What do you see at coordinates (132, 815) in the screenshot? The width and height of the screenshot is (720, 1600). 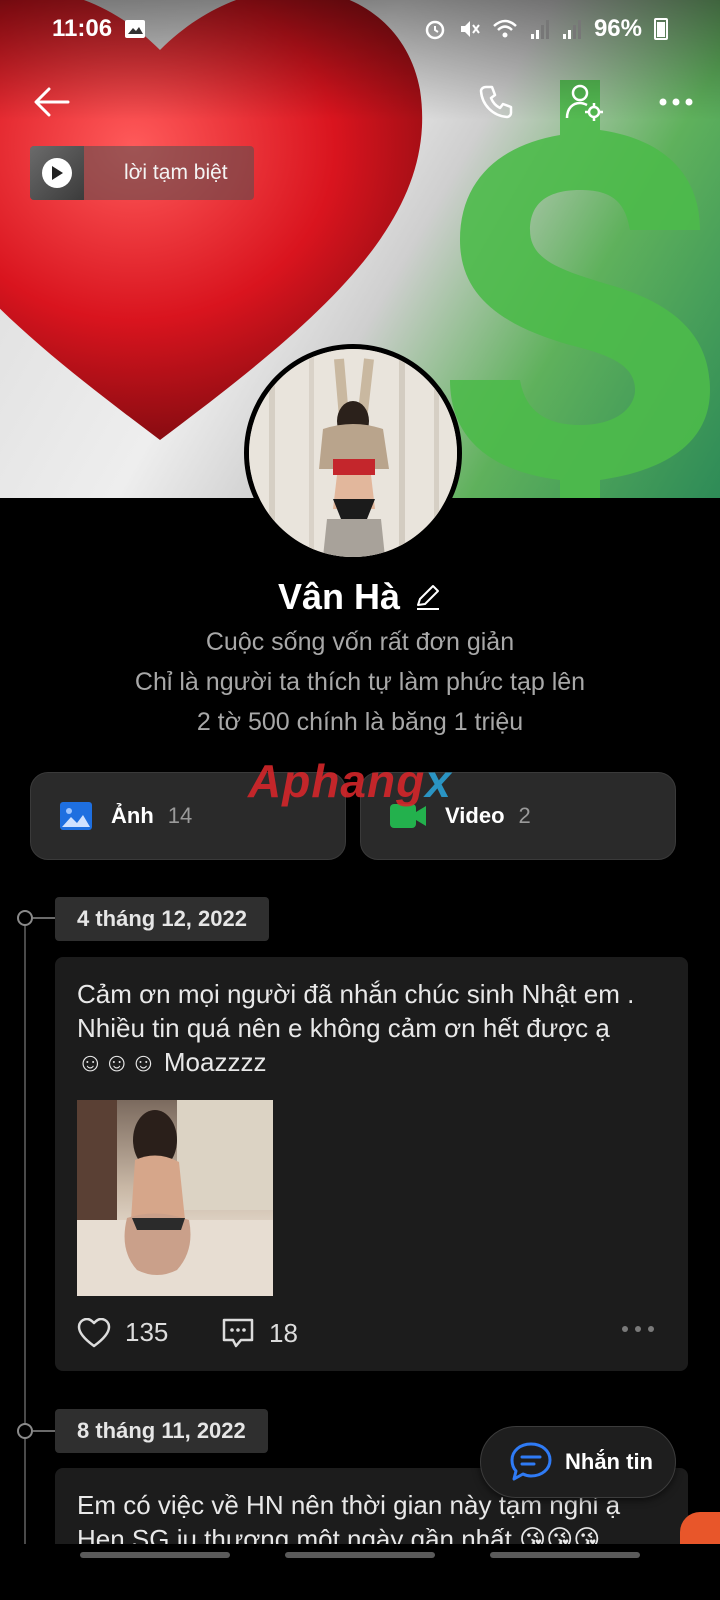 I see `photos-label: Ảnh` at bounding box center [132, 815].